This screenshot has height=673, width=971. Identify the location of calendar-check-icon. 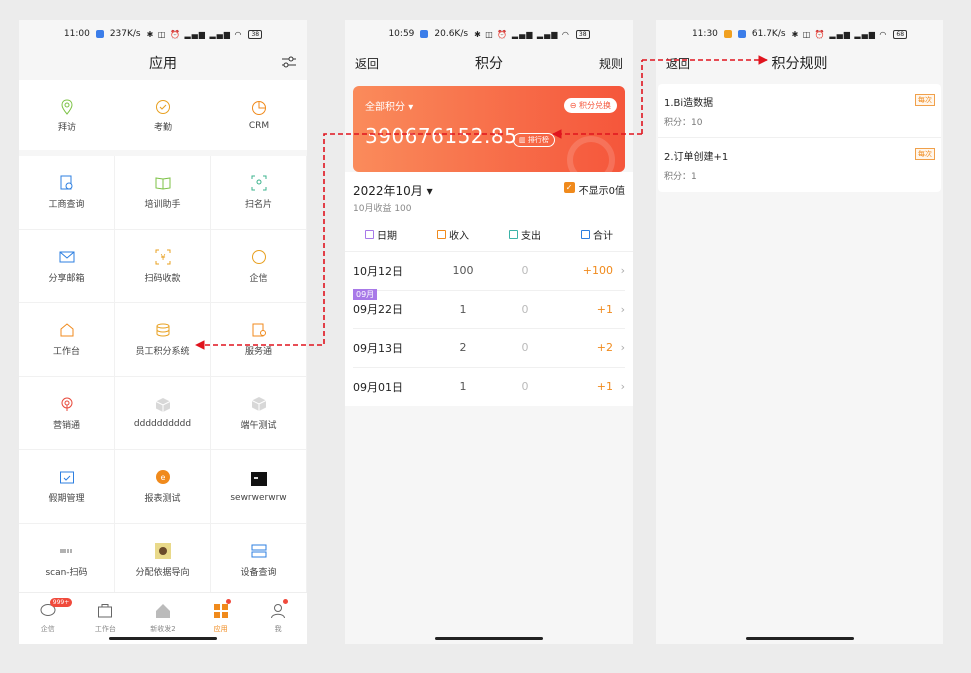
(67, 477).